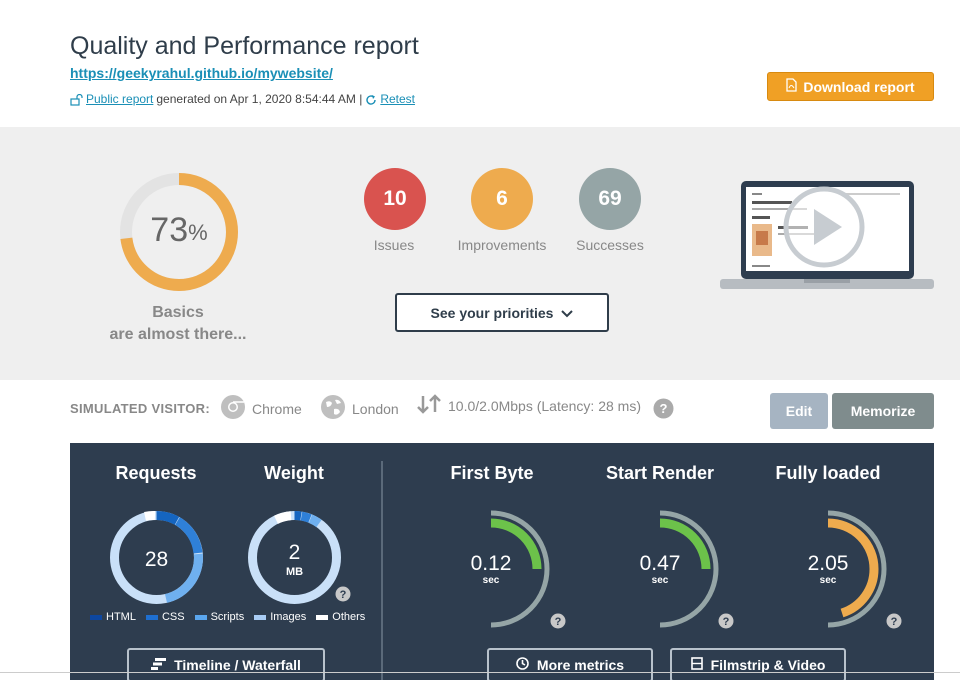 This screenshot has width=960, height=680. What do you see at coordinates (382, 570) in the screenshot?
I see `metrics-divider` at bounding box center [382, 570].